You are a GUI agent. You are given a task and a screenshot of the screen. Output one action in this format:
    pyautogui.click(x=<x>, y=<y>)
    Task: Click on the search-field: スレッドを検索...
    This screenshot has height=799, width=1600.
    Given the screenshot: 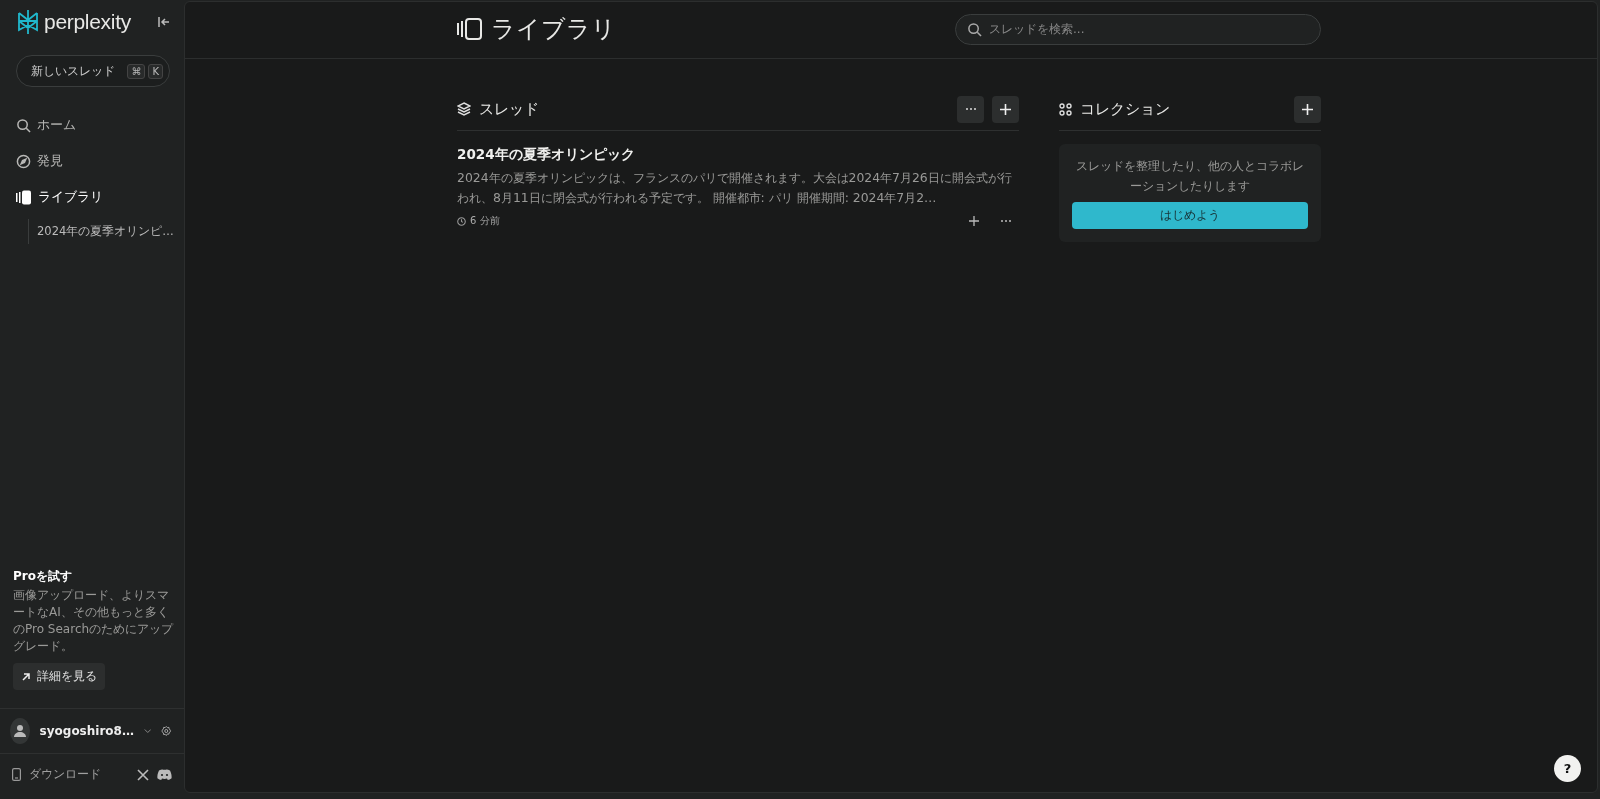 What is the action you would take?
    pyautogui.click(x=1138, y=29)
    